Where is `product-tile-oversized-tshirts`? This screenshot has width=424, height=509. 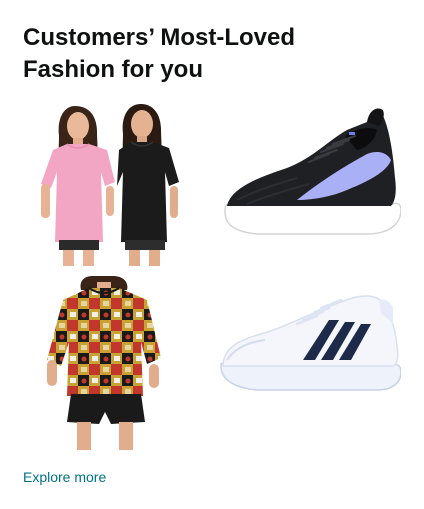
product-tile-oversized-tshirts is located at coordinates (115, 179).